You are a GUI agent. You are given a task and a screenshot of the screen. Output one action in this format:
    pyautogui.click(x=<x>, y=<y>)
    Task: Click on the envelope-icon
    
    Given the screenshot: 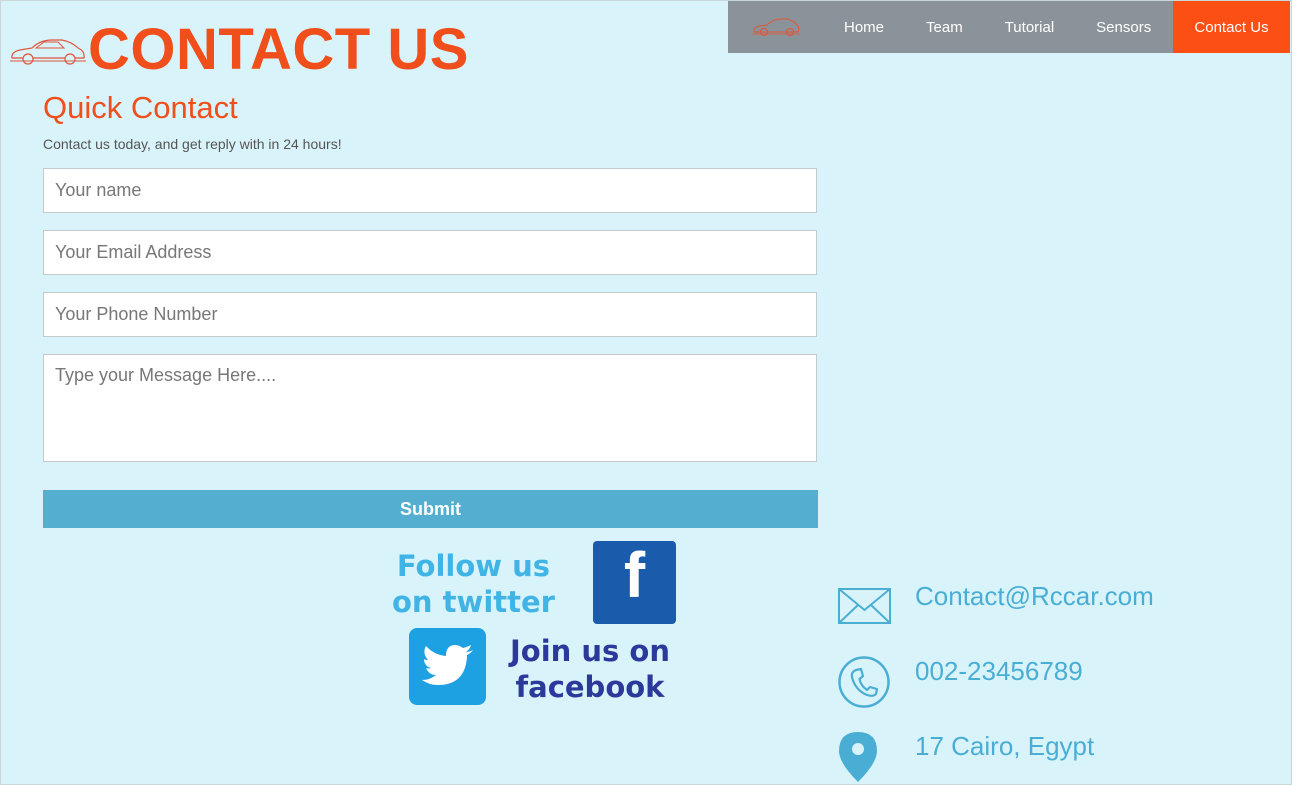 What is the action you would take?
    pyautogui.click(x=864, y=606)
    